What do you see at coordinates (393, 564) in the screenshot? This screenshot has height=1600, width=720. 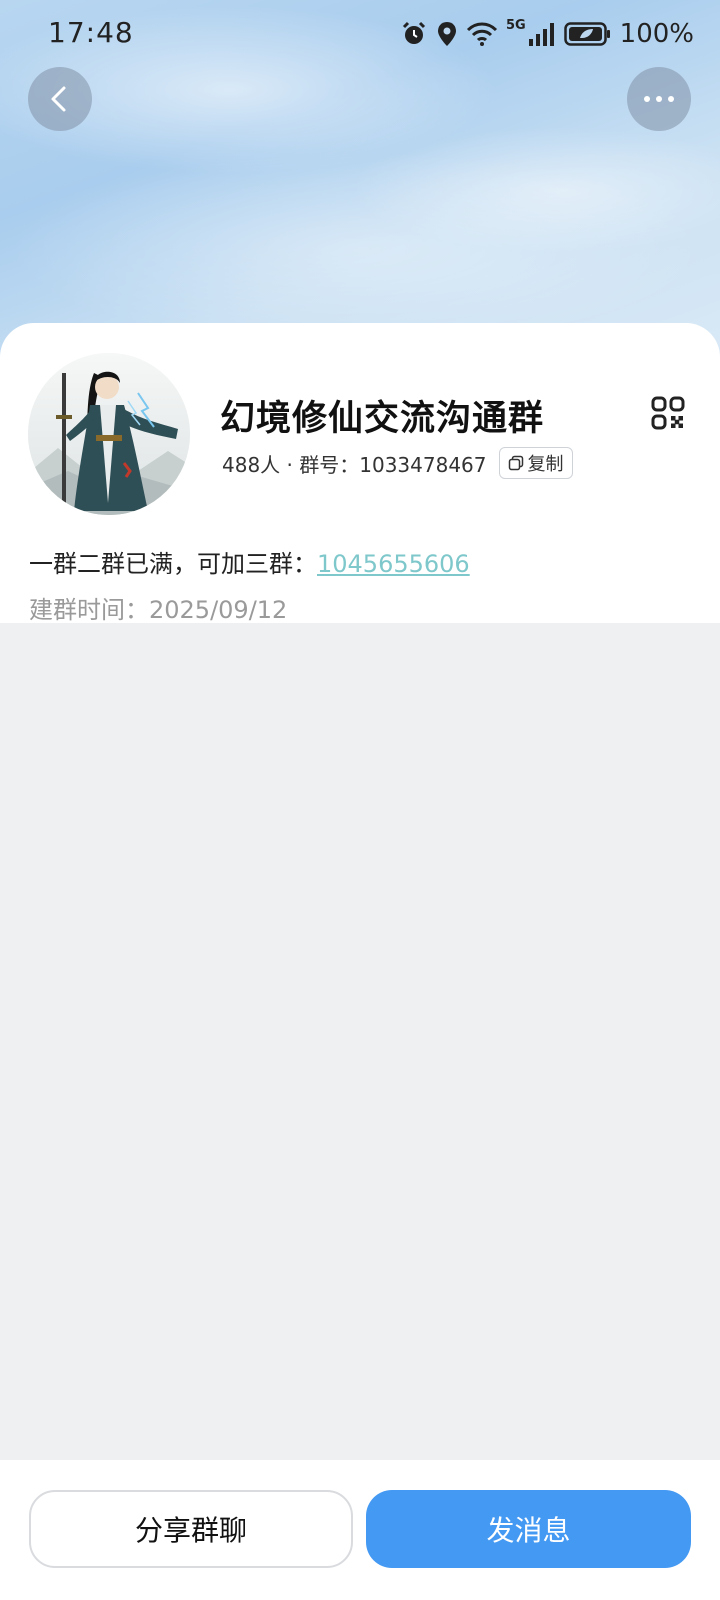 I see `description-group-number-link: 1045655606` at bounding box center [393, 564].